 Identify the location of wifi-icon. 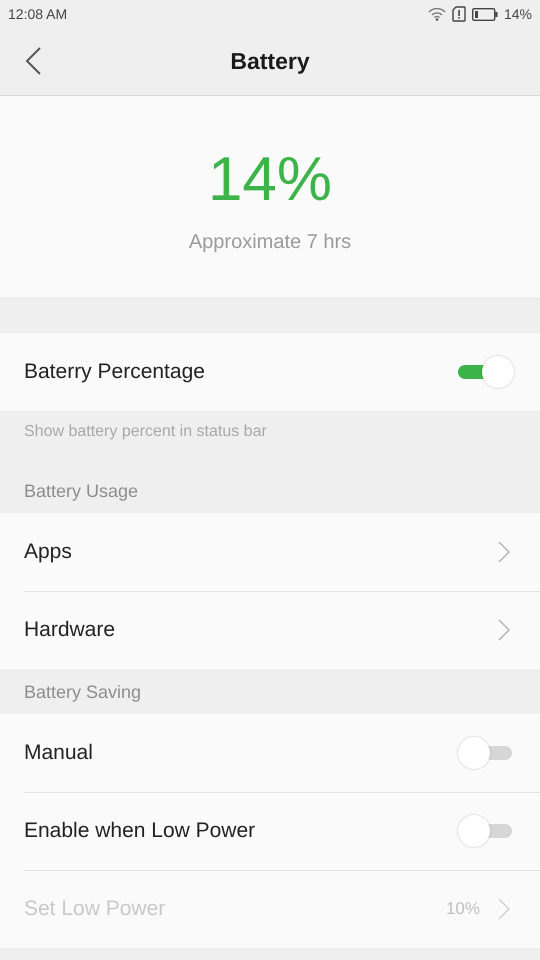
(437, 14).